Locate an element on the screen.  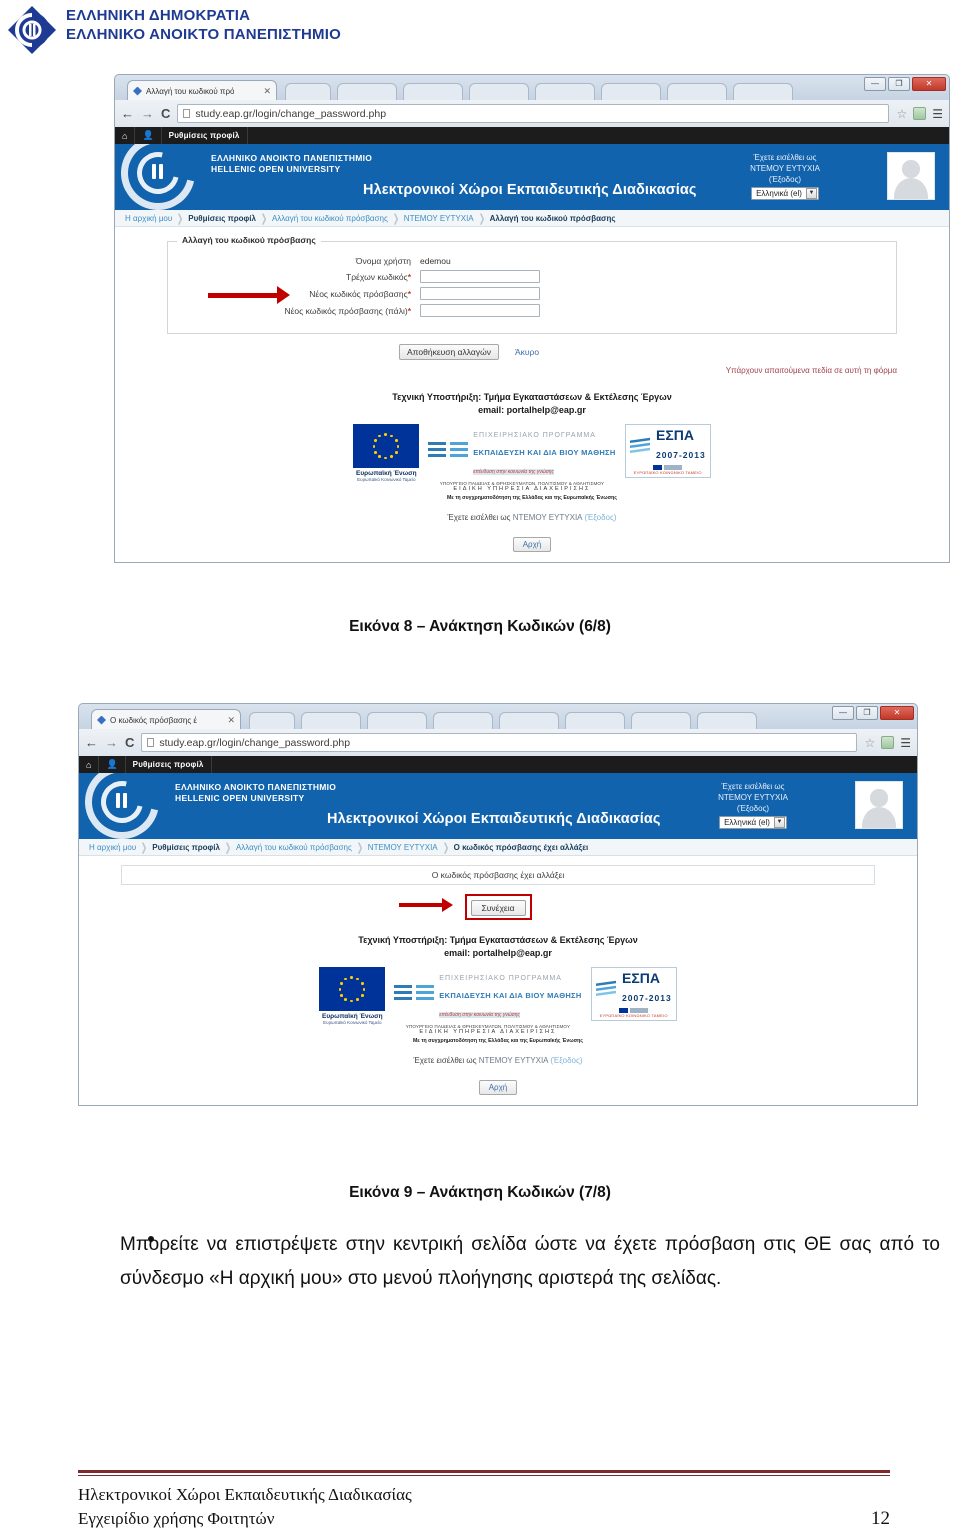
address-bar-1: study.eap.gr/login/change_password.php is located at coordinates (533, 113).